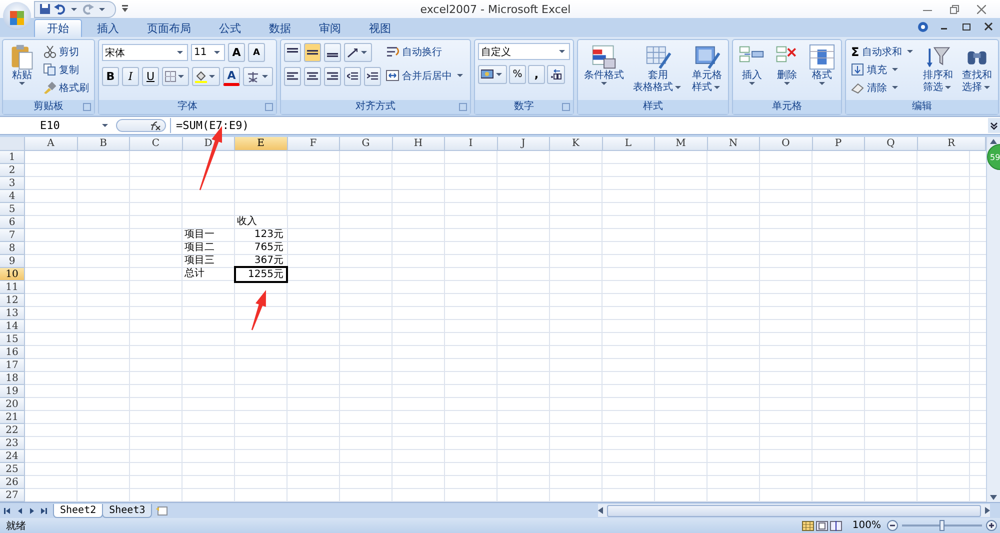  Describe the element at coordinates (12, 379) in the screenshot. I see `row-header: 18` at that location.